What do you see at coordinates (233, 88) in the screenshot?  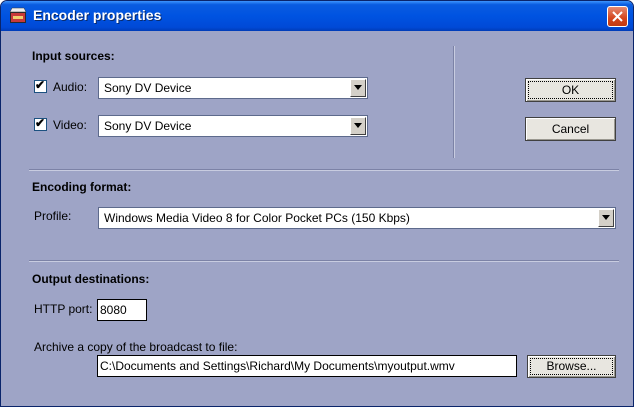 I see `audio-device-select: Sony DV Device` at bounding box center [233, 88].